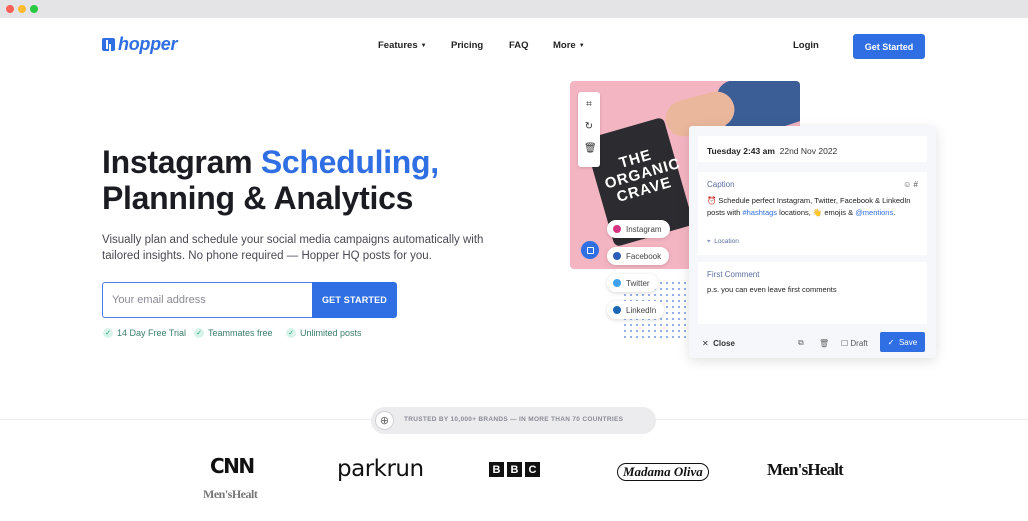 This screenshot has height=521, width=1028. I want to click on bbc-letter: C, so click(532, 469).